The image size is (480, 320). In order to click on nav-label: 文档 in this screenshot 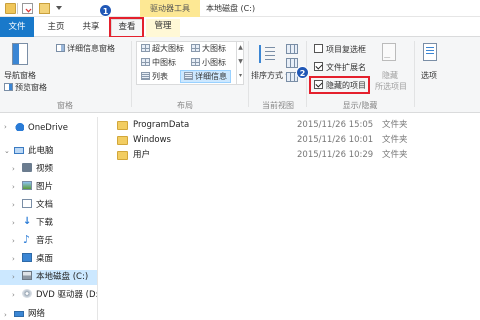, I will do `click(45, 205)`.